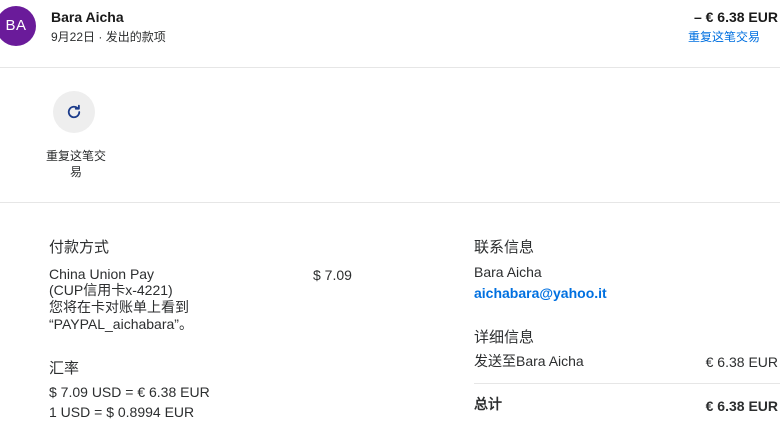 This screenshot has width=780, height=432. I want to click on statement-note-line1: 您将在卡对账单上看到, so click(119, 307).